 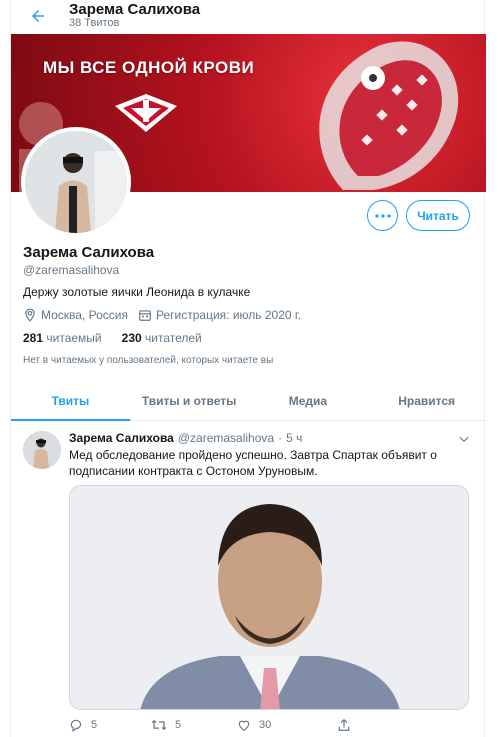 What do you see at coordinates (131, 338) in the screenshot?
I see `followers-count: 230` at bounding box center [131, 338].